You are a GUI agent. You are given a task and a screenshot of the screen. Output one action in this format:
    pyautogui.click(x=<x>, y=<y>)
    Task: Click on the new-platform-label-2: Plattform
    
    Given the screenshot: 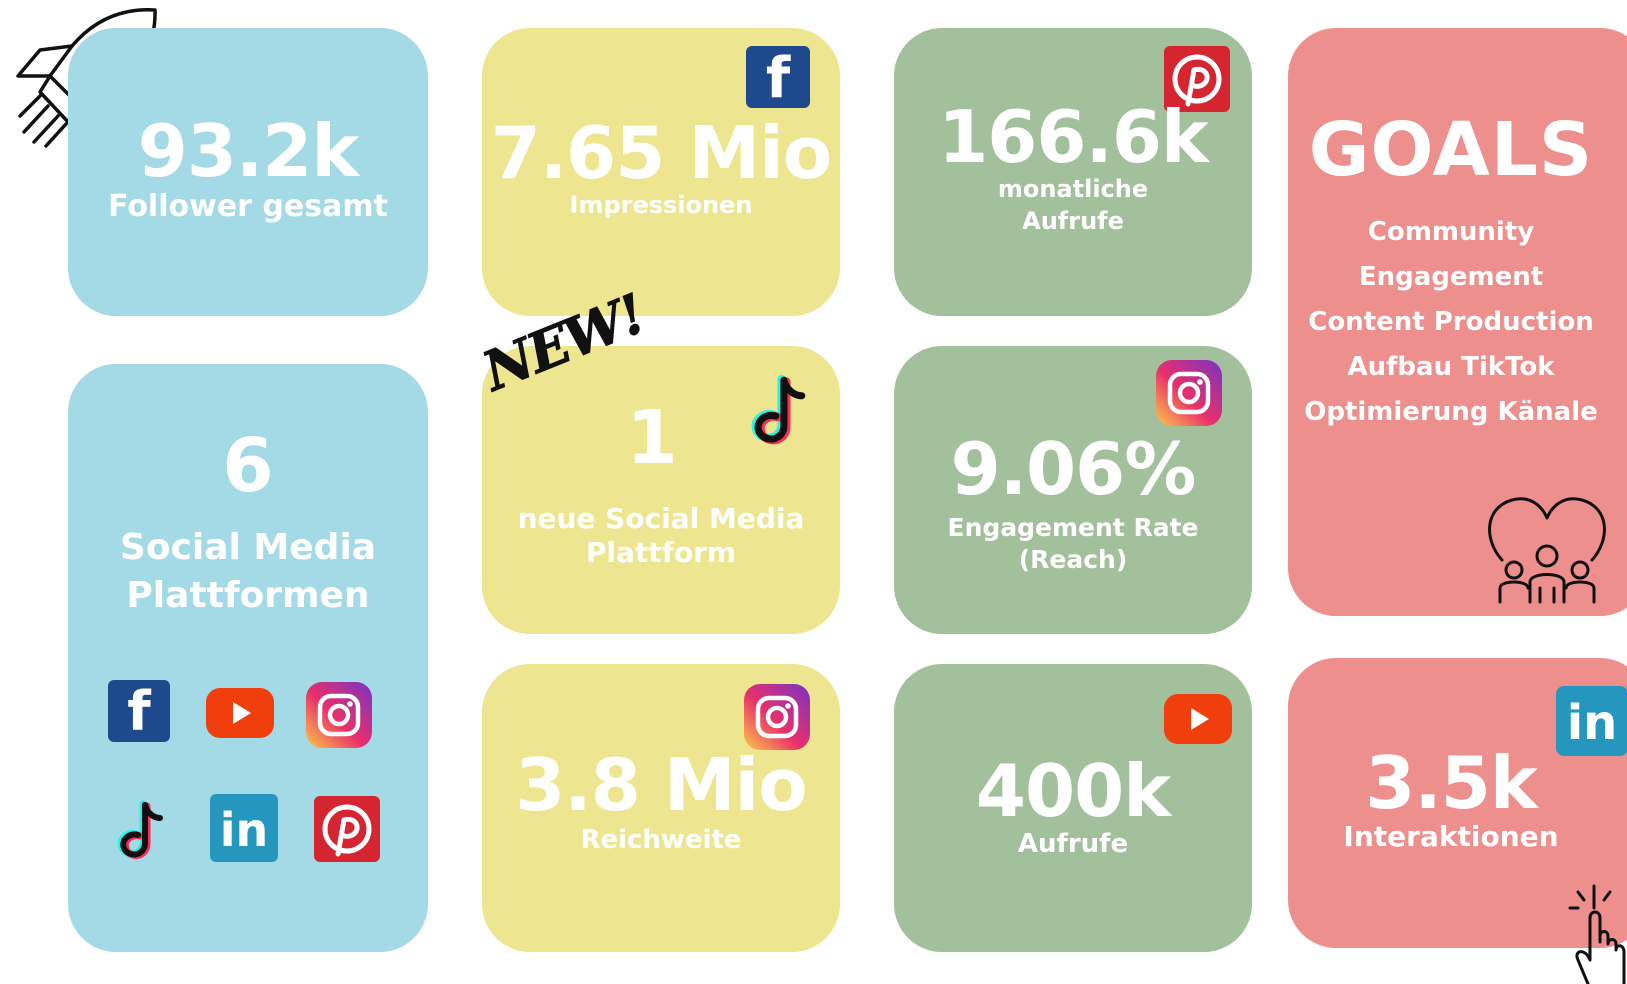 What is the action you would take?
    pyautogui.click(x=661, y=552)
    